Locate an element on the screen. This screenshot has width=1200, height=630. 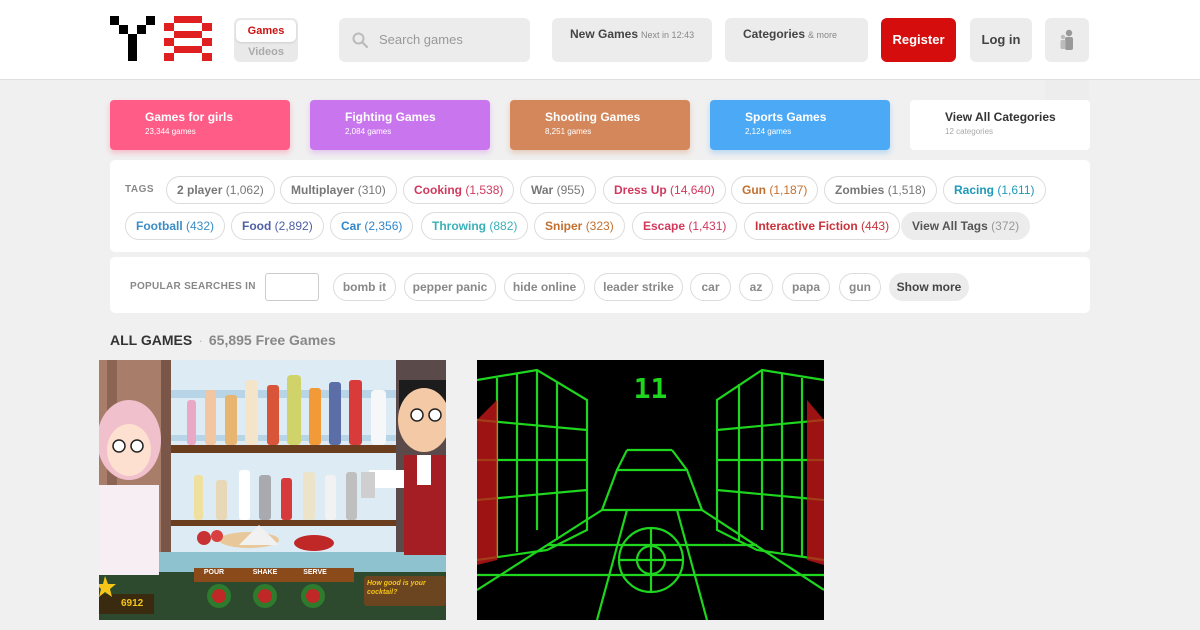
tag-gun: Gun (1,187) is located at coordinates (775, 190).